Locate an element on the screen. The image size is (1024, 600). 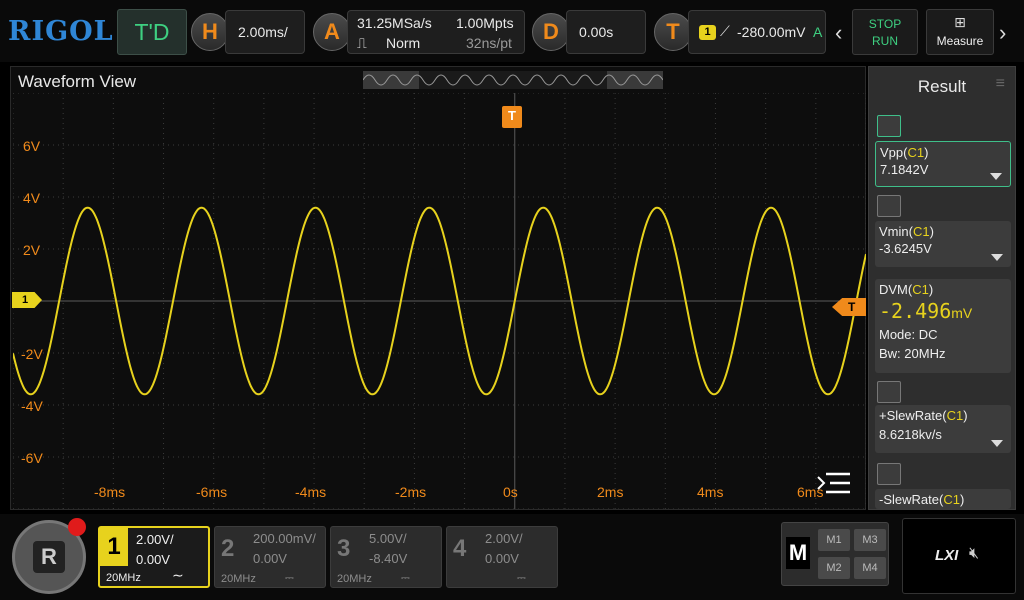
run-label: RUN is located at coordinates (885, 41).